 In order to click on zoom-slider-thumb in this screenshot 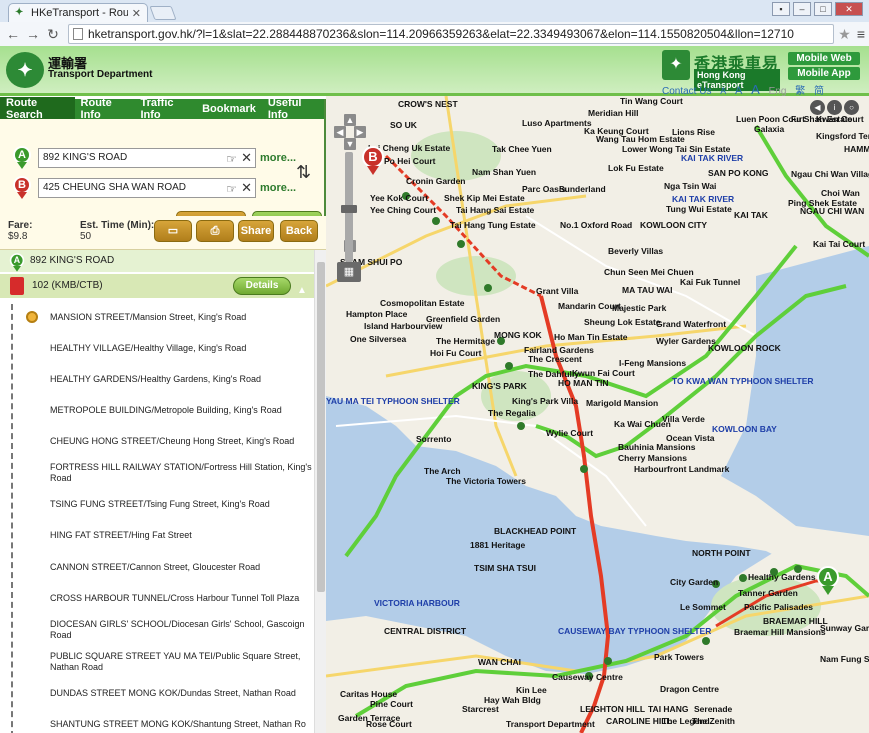, I will do `click(349, 209)`.